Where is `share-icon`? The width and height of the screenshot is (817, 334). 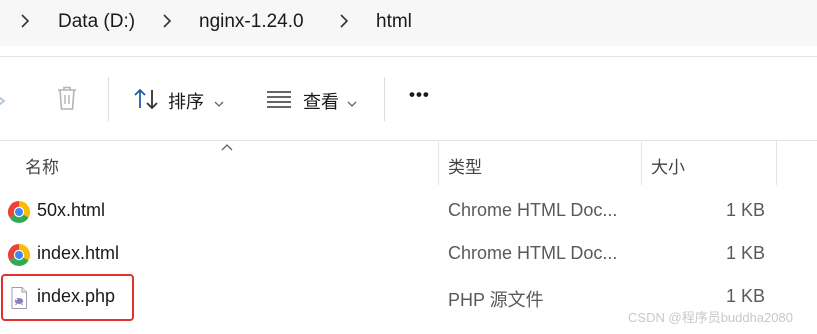 share-icon is located at coordinates (6, 101).